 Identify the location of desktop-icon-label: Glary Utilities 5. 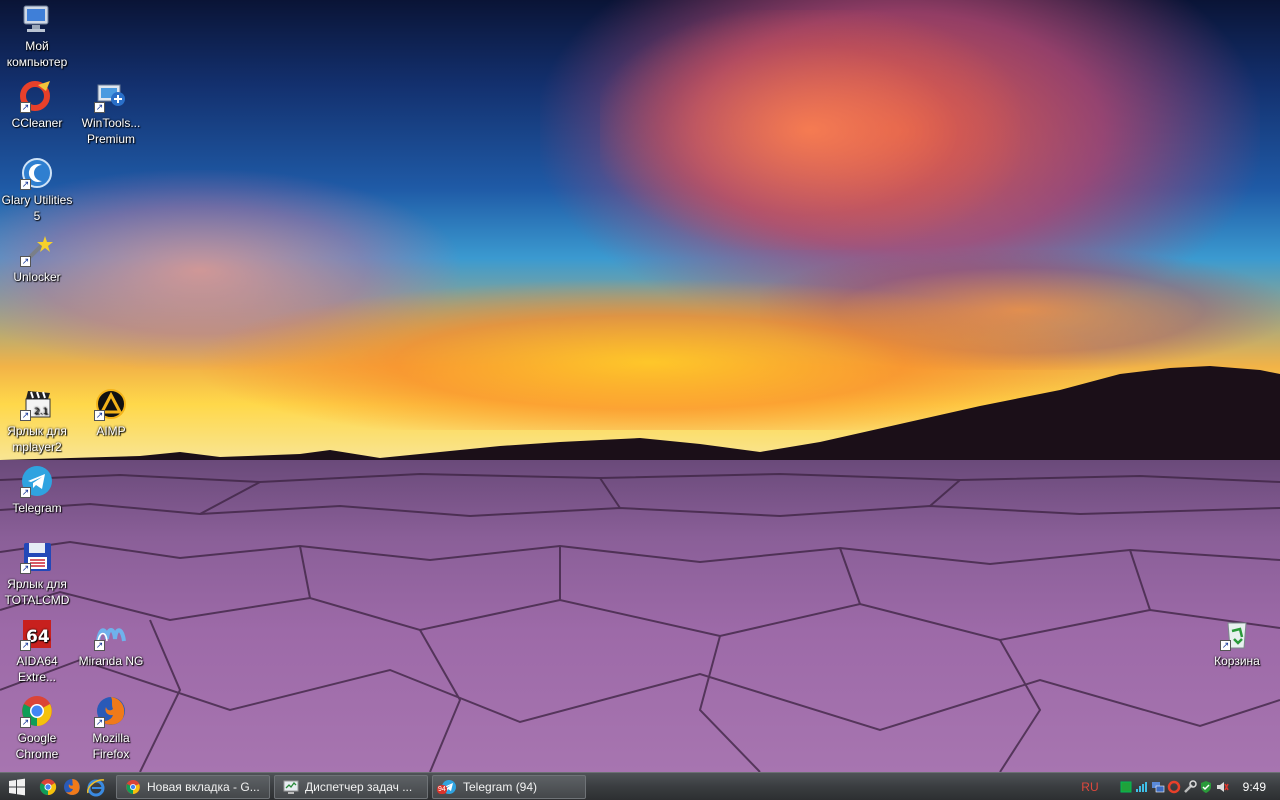
(37, 208).